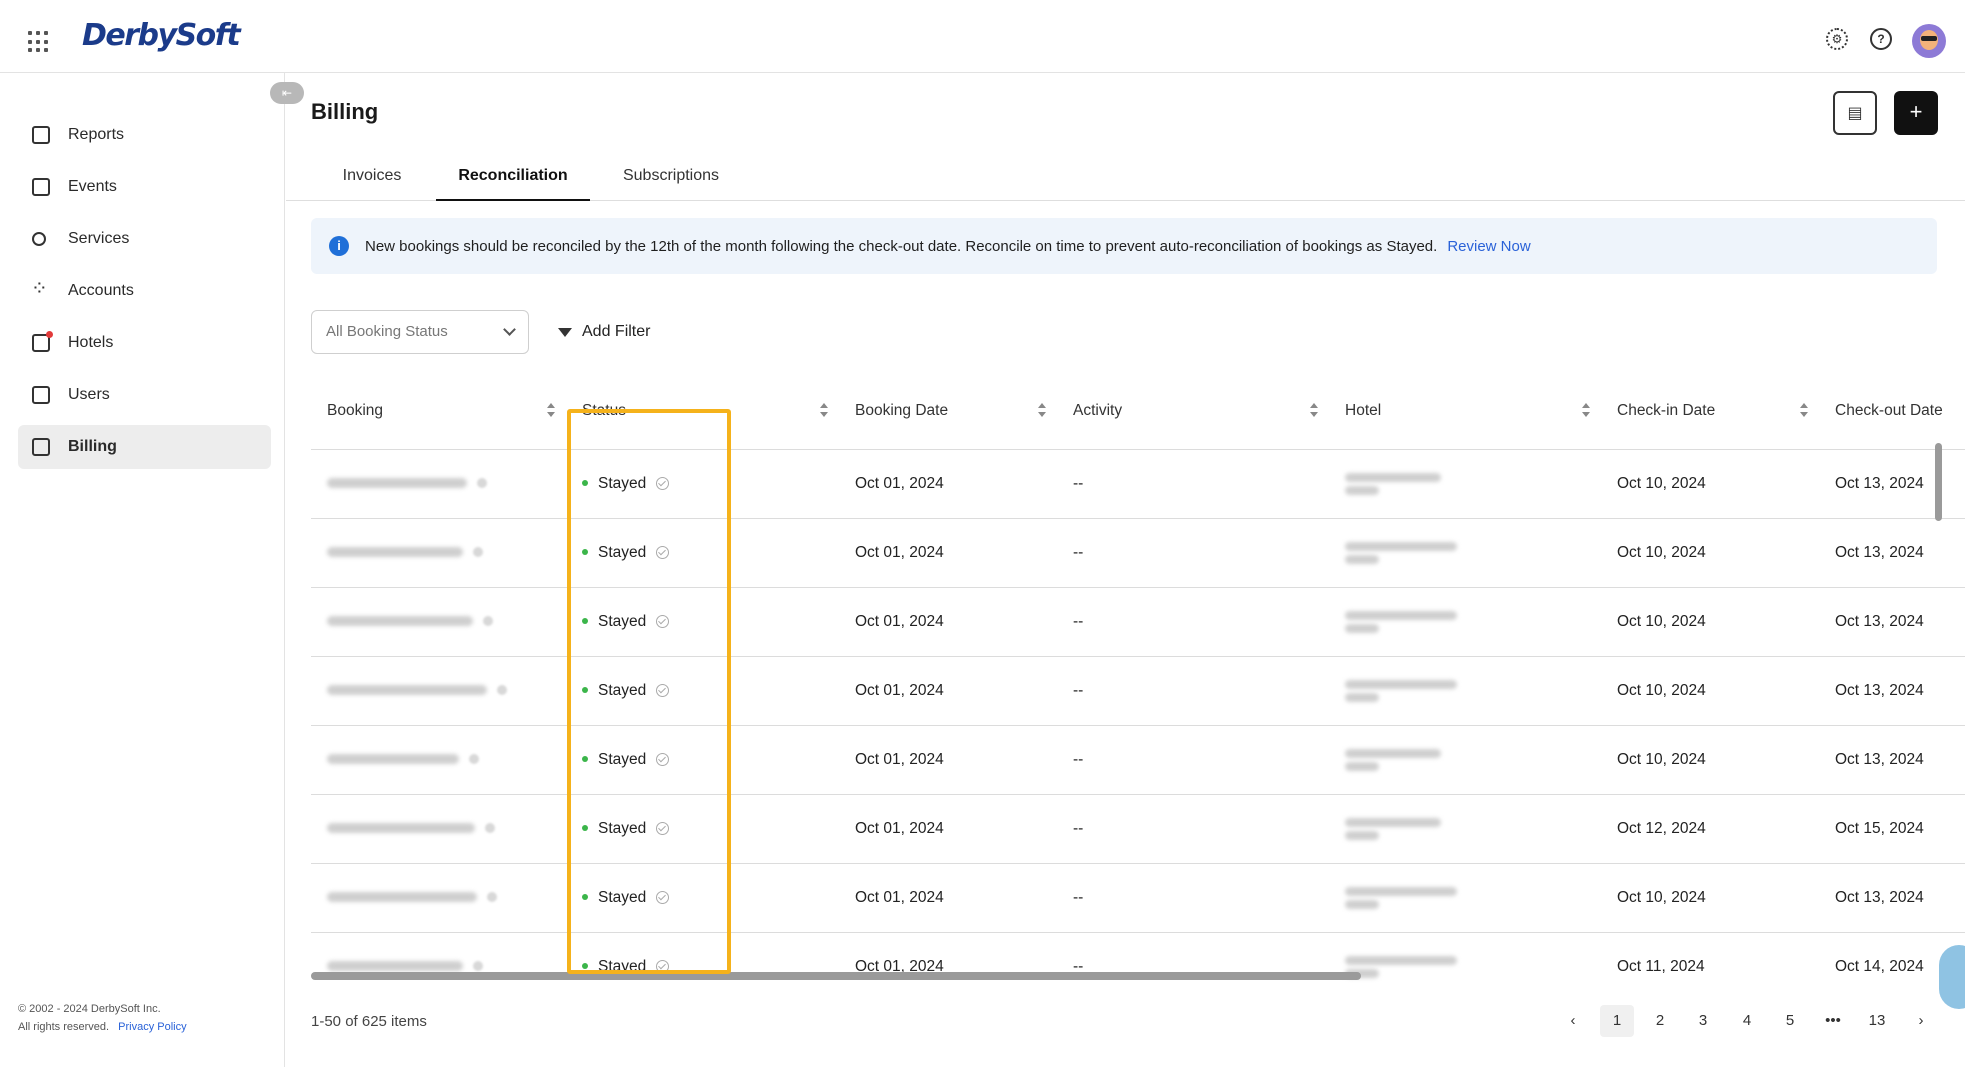  I want to click on help-icon: ?, so click(1881, 39).